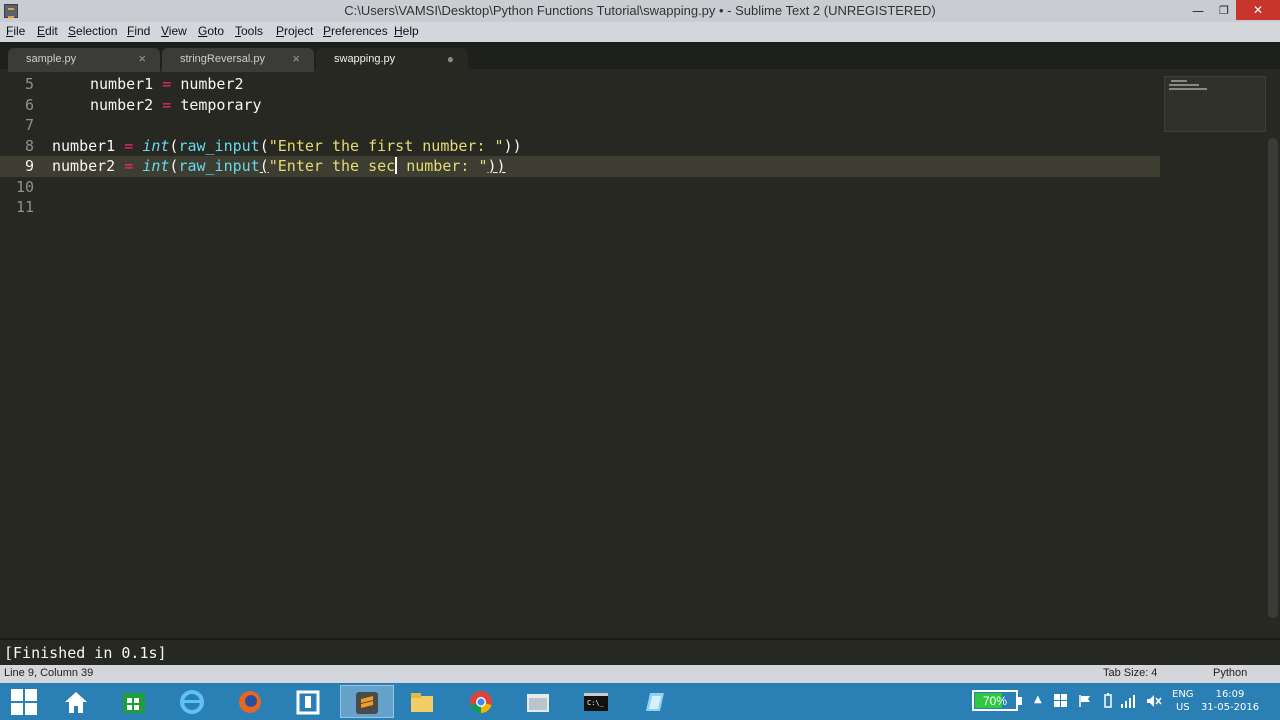 This screenshot has width=1280, height=720. I want to click on line-number: 10, so click(24, 187).